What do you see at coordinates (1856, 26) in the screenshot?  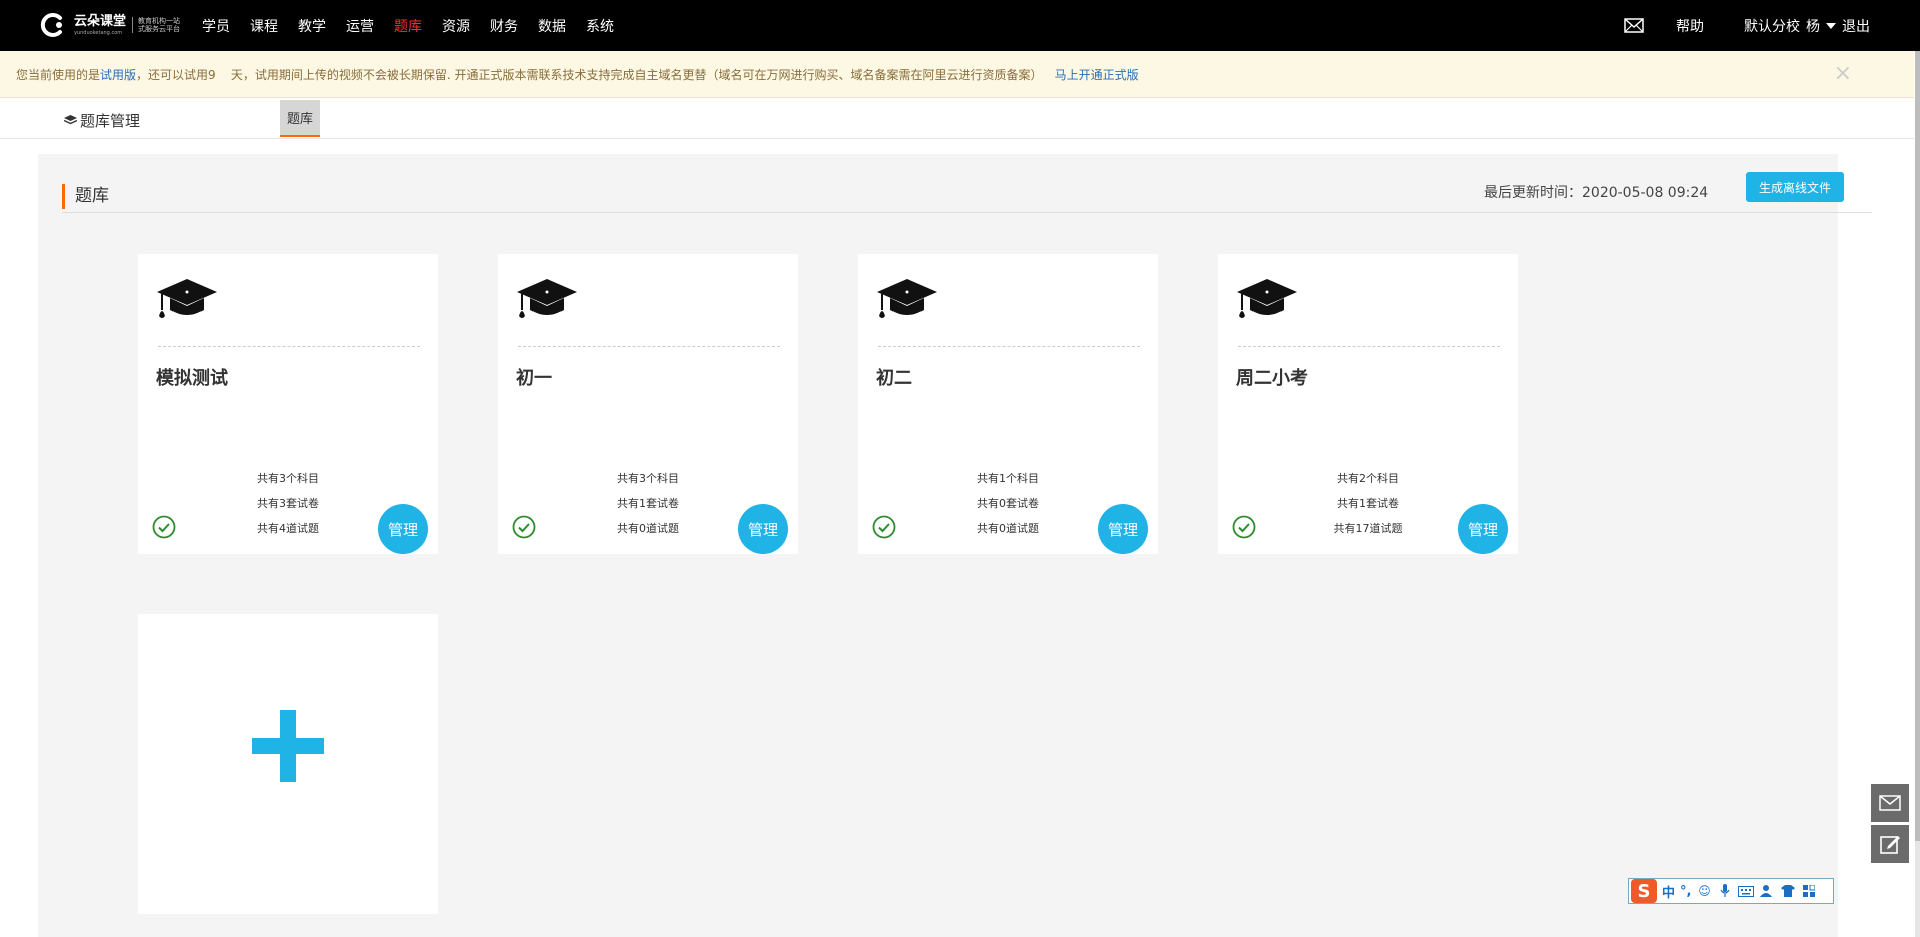 I see `logout-link: 退出` at bounding box center [1856, 26].